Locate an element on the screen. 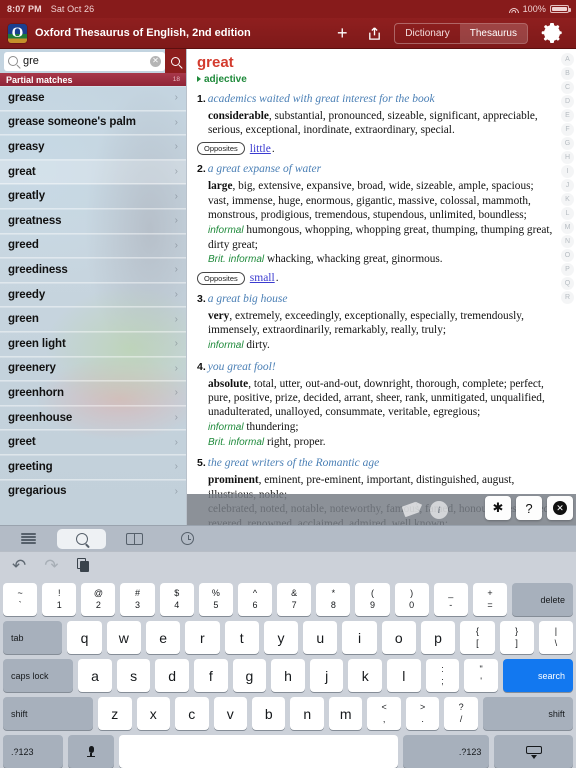  alphabet-index-e: E is located at coordinates (567, 115).